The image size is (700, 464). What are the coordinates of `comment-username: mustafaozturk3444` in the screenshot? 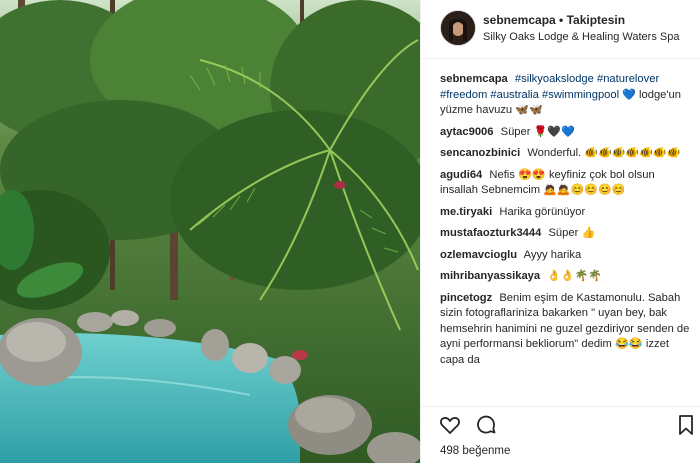 It's located at (490, 233).